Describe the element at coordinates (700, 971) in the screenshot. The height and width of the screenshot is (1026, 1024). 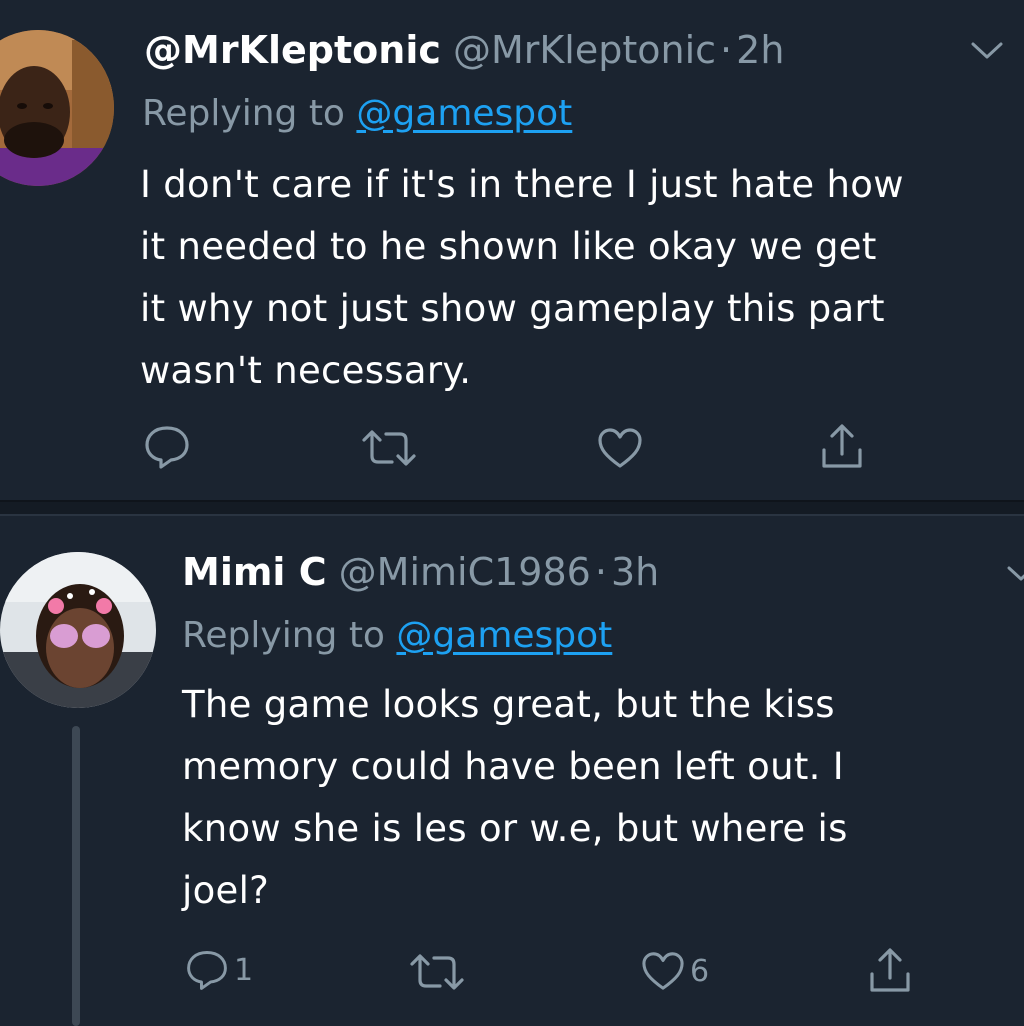
I see `like-count: 6` at that location.